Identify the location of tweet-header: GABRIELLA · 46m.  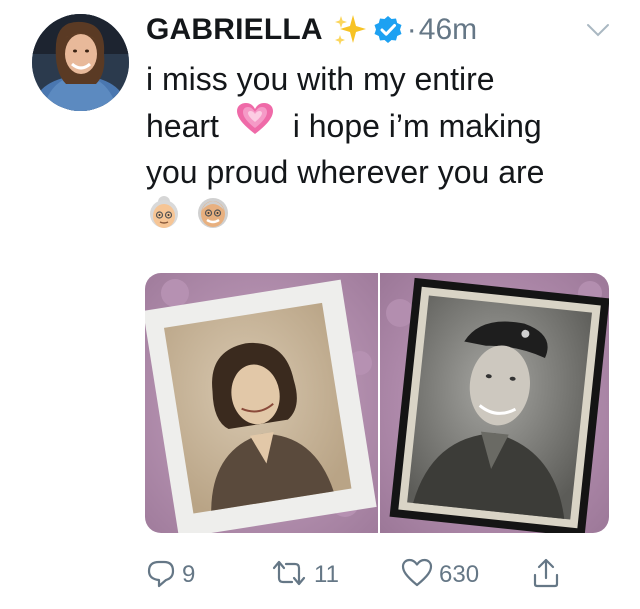
(311, 30).